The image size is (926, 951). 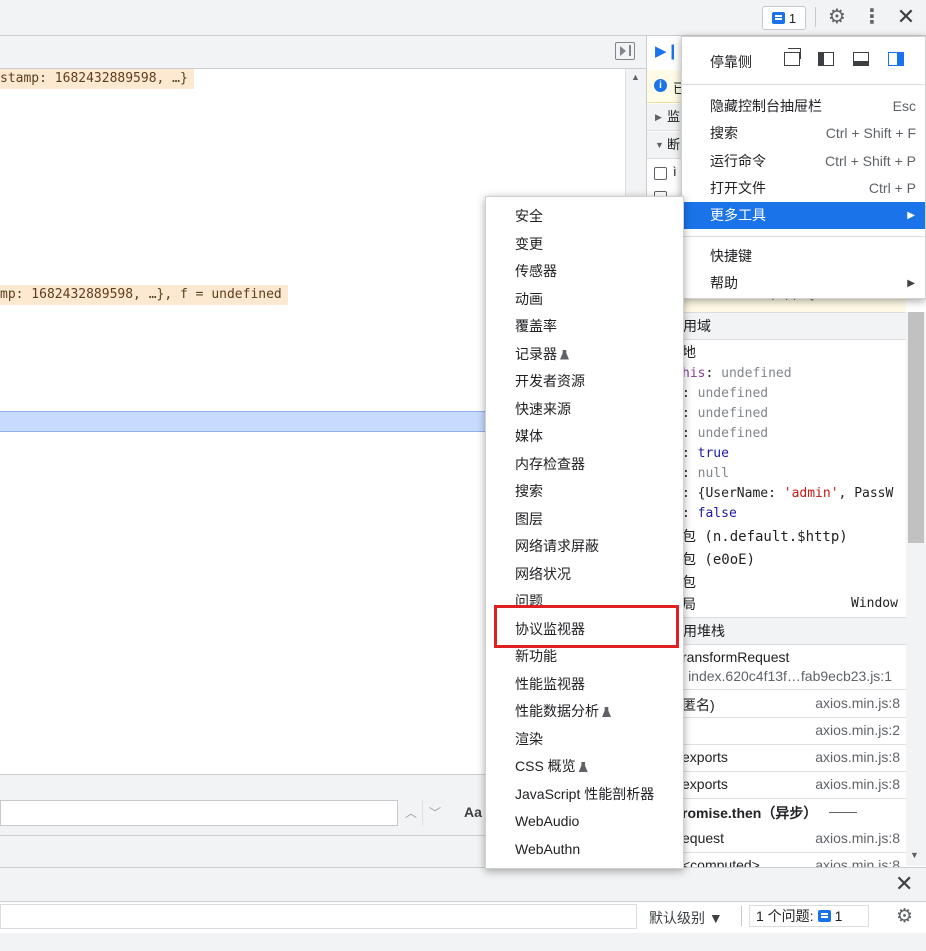 What do you see at coordinates (736, 657) in the screenshot?
I see `frame-function: ransformRequest` at bounding box center [736, 657].